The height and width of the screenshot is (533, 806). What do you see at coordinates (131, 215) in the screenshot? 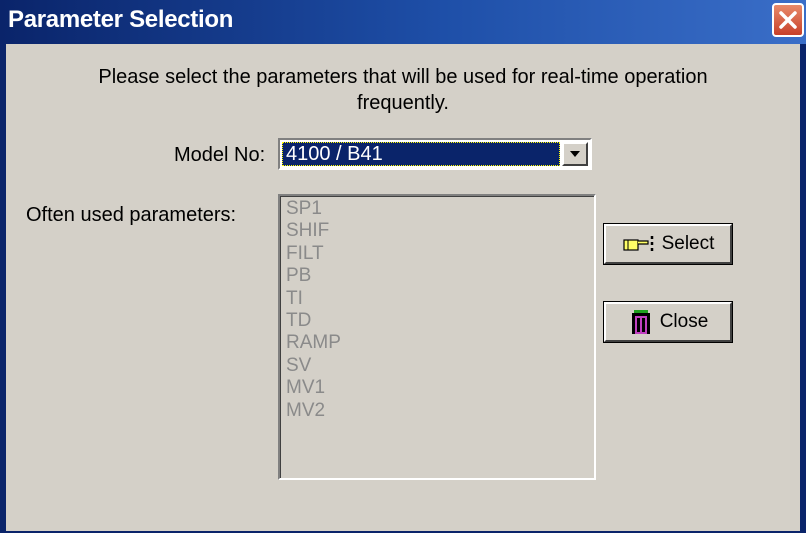
I see `often-used-parameters-label: Often used parameters:` at bounding box center [131, 215].